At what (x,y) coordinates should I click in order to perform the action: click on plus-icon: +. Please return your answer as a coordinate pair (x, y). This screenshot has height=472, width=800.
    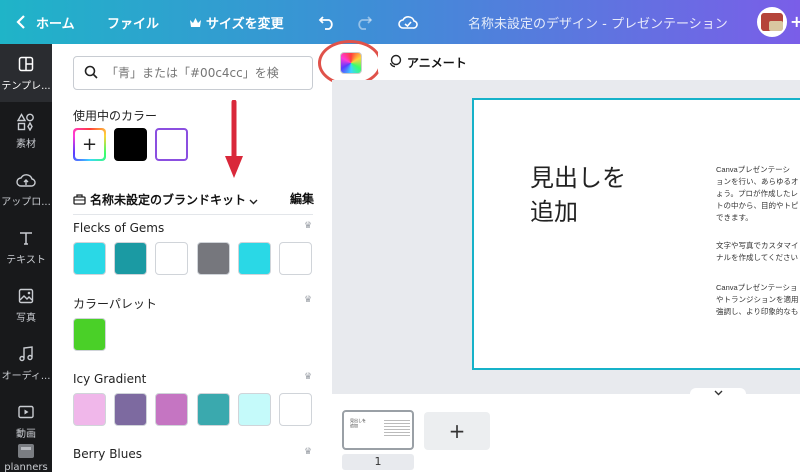
    Looking at the image, I should click on (89, 144).